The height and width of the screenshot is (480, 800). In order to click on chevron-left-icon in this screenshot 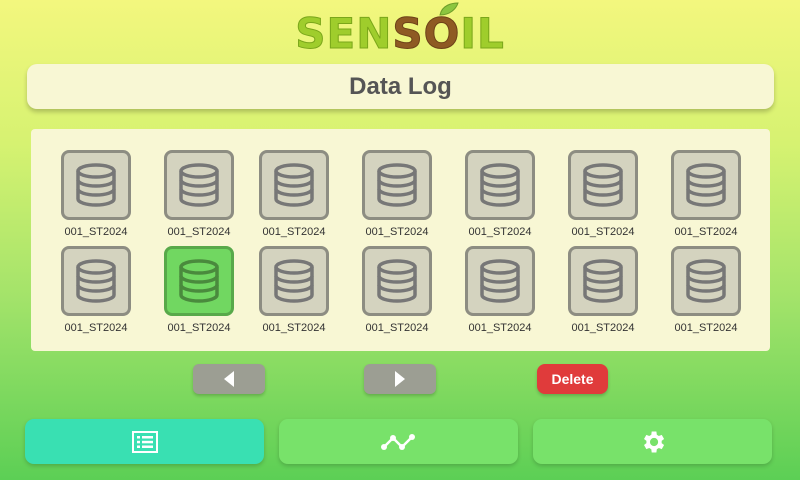, I will do `click(229, 379)`.